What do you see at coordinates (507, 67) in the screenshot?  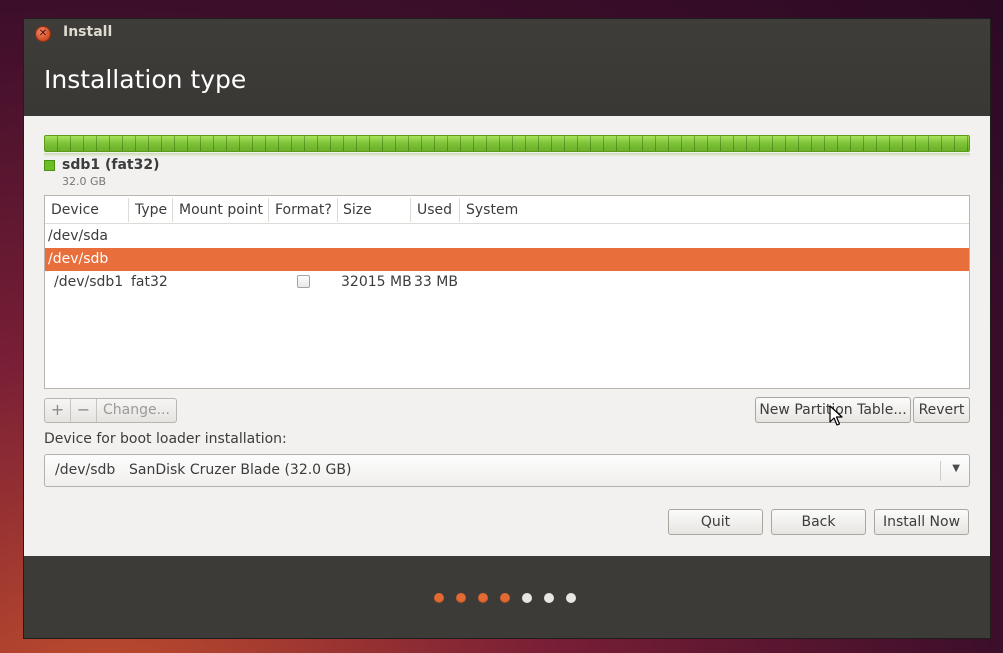 I see `header: ✕ Install Installation type` at bounding box center [507, 67].